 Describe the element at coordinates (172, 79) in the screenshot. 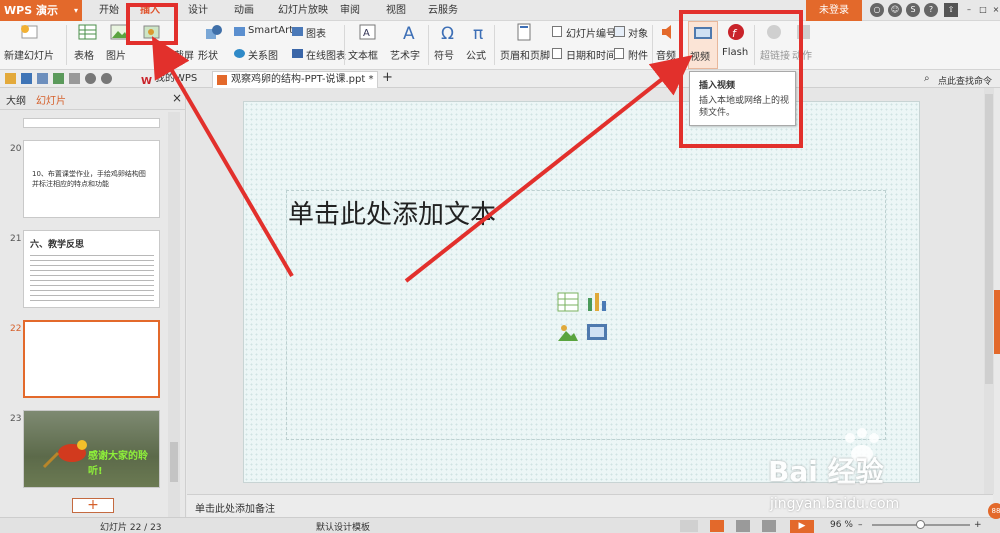

I see `tab-my-wps: W 我的WPS` at that location.